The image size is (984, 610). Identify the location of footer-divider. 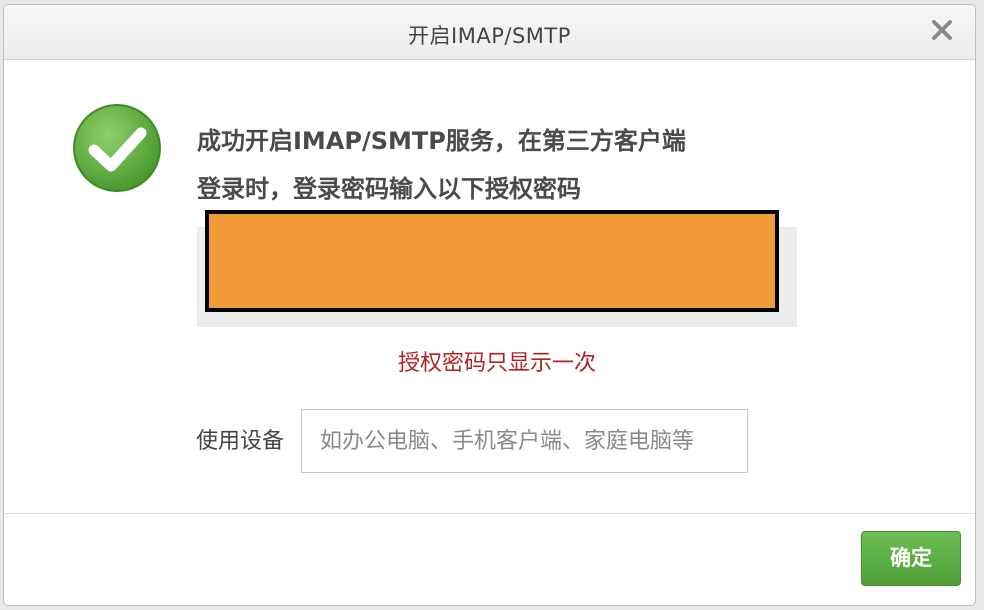
(489, 513).